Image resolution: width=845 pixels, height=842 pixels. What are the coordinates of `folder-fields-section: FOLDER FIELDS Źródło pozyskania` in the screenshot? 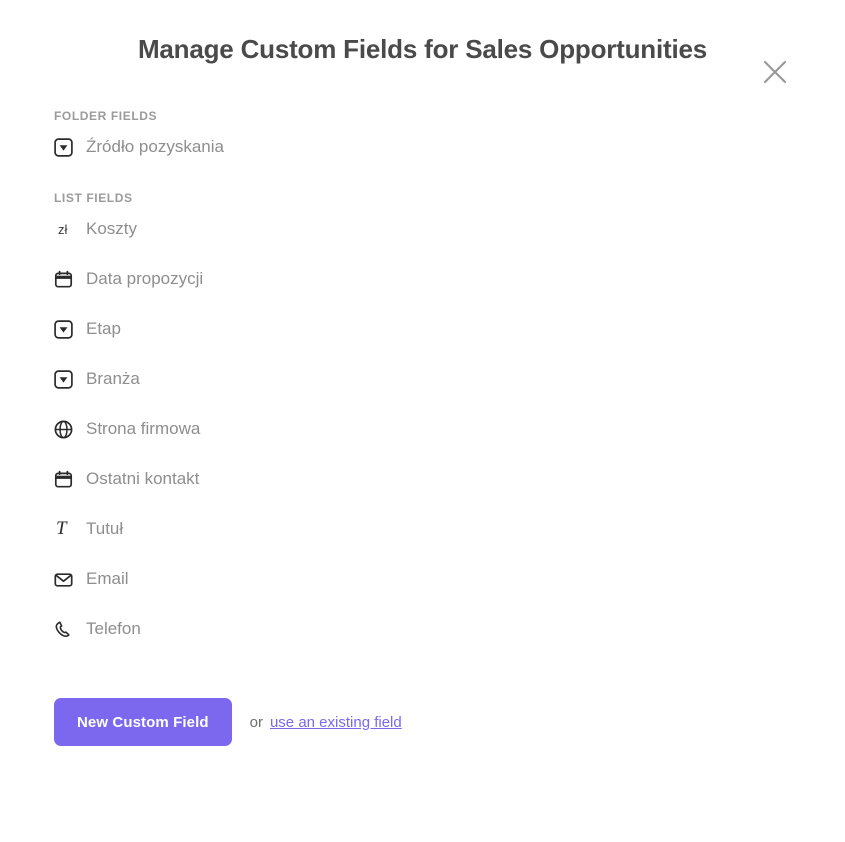 It's located at (422, 136).